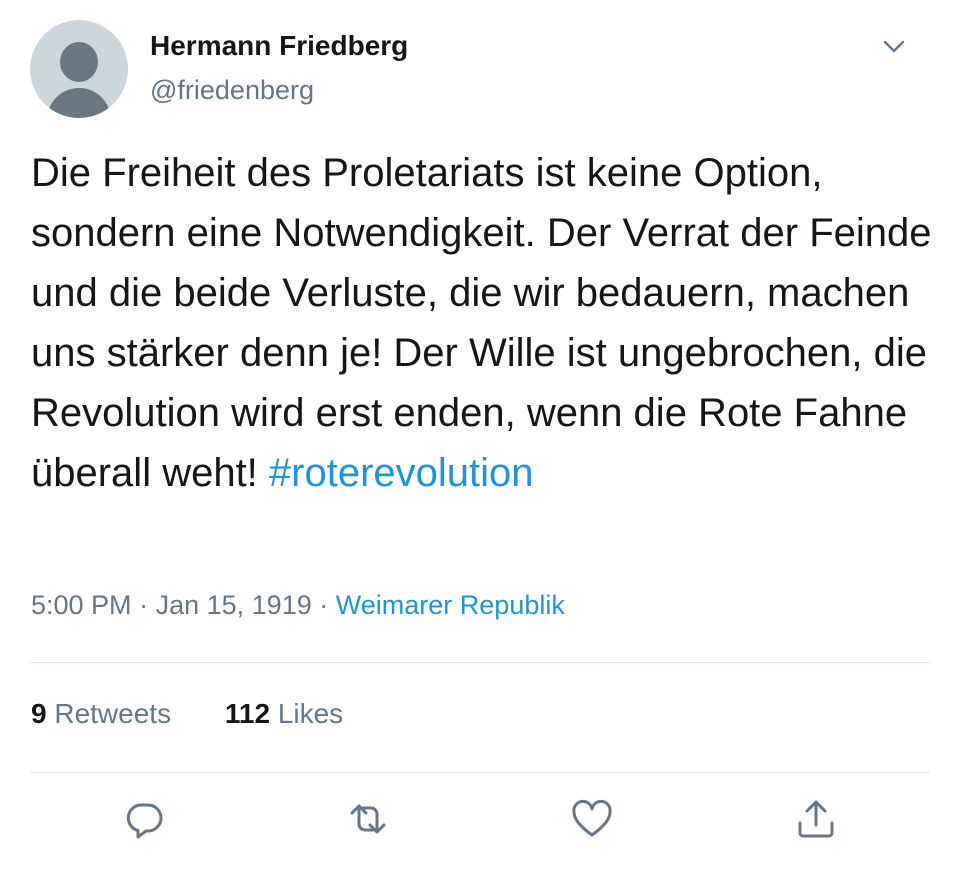 This screenshot has width=960, height=870. What do you see at coordinates (144, 819) in the screenshot?
I see `reply-icon` at bounding box center [144, 819].